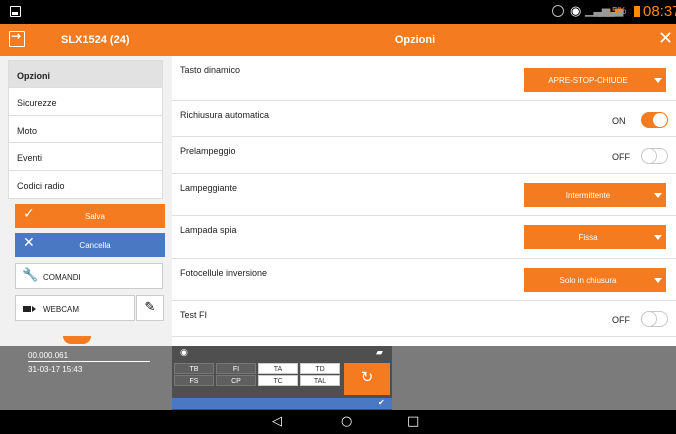 This screenshot has width=676, height=434. I want to click on option-label: Richiusura automatica, so click(225, 115).